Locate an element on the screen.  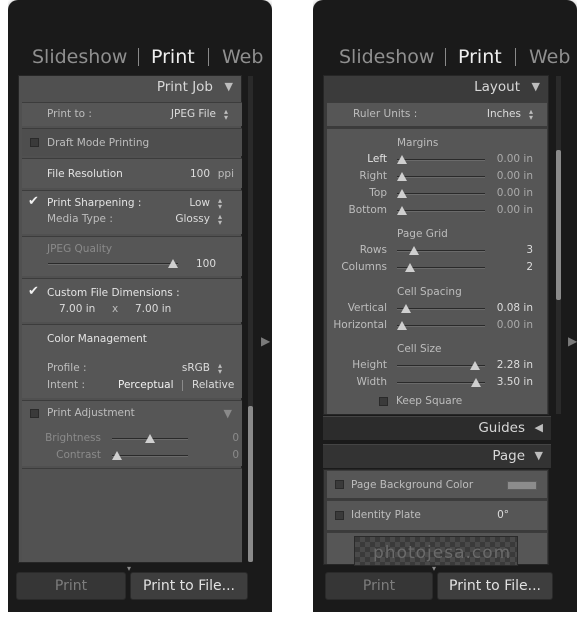
page-background-checkbox is located at coordinates (339, 484).